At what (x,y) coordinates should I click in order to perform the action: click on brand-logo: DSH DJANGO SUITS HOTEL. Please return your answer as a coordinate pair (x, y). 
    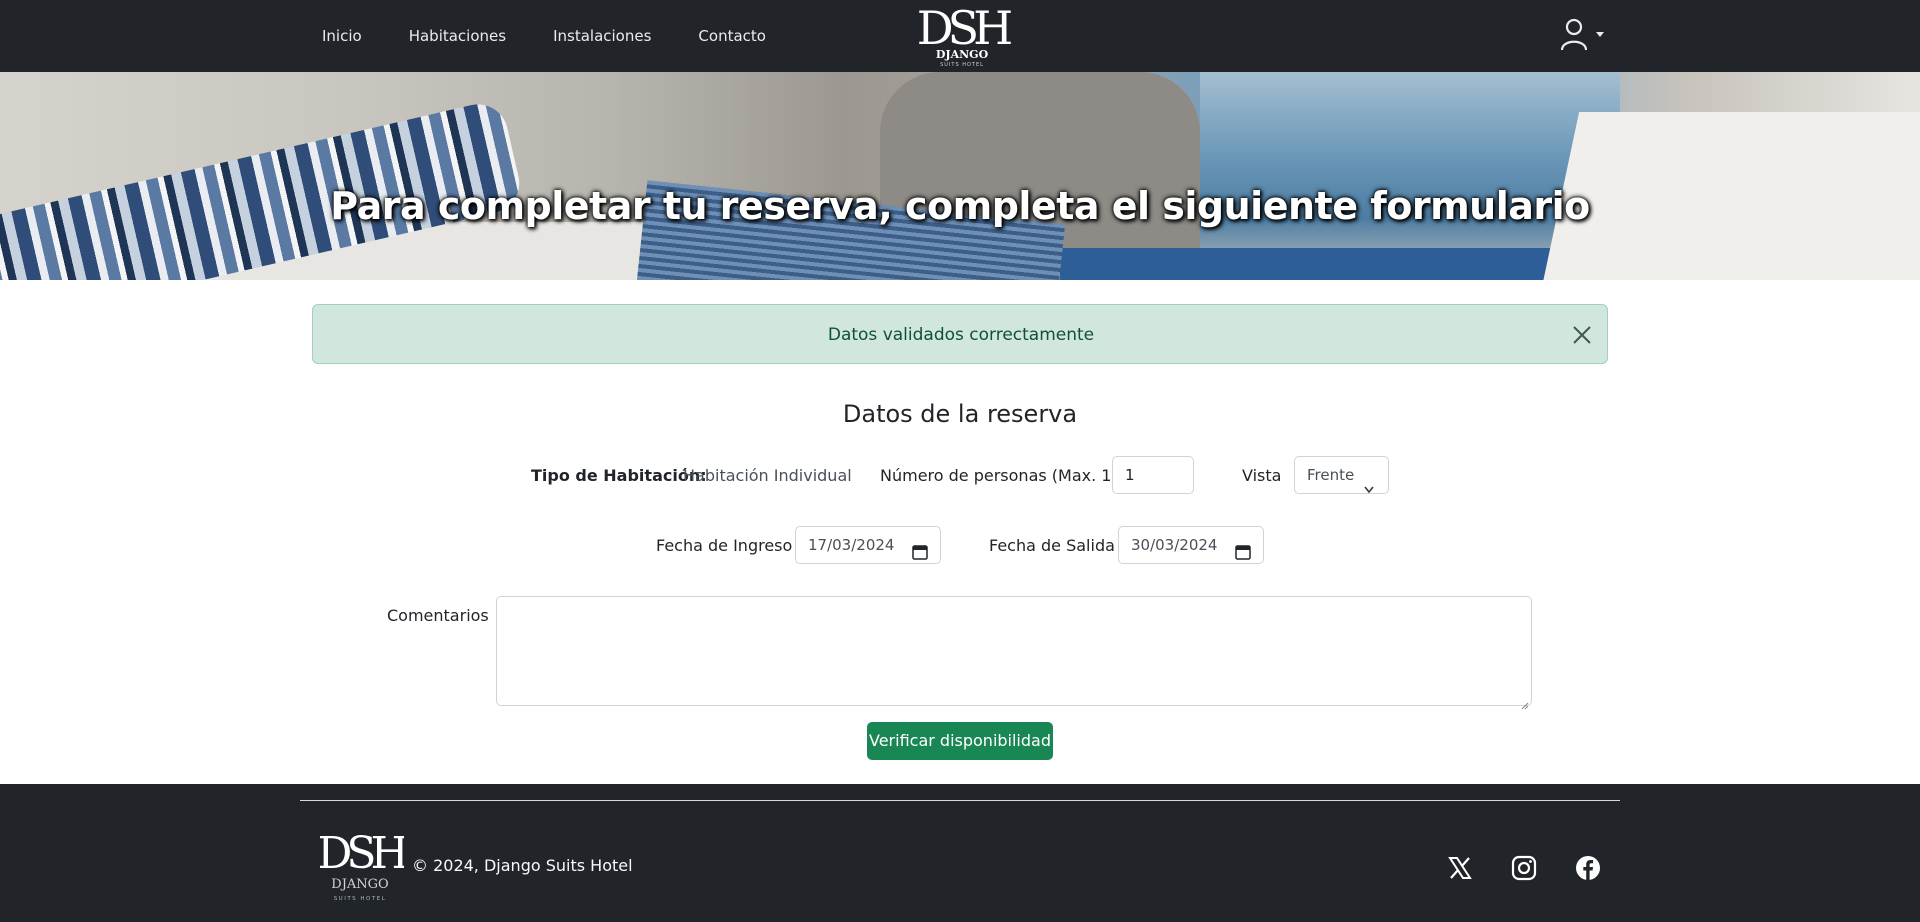
    Looking at the image, I should click on (962, 35).